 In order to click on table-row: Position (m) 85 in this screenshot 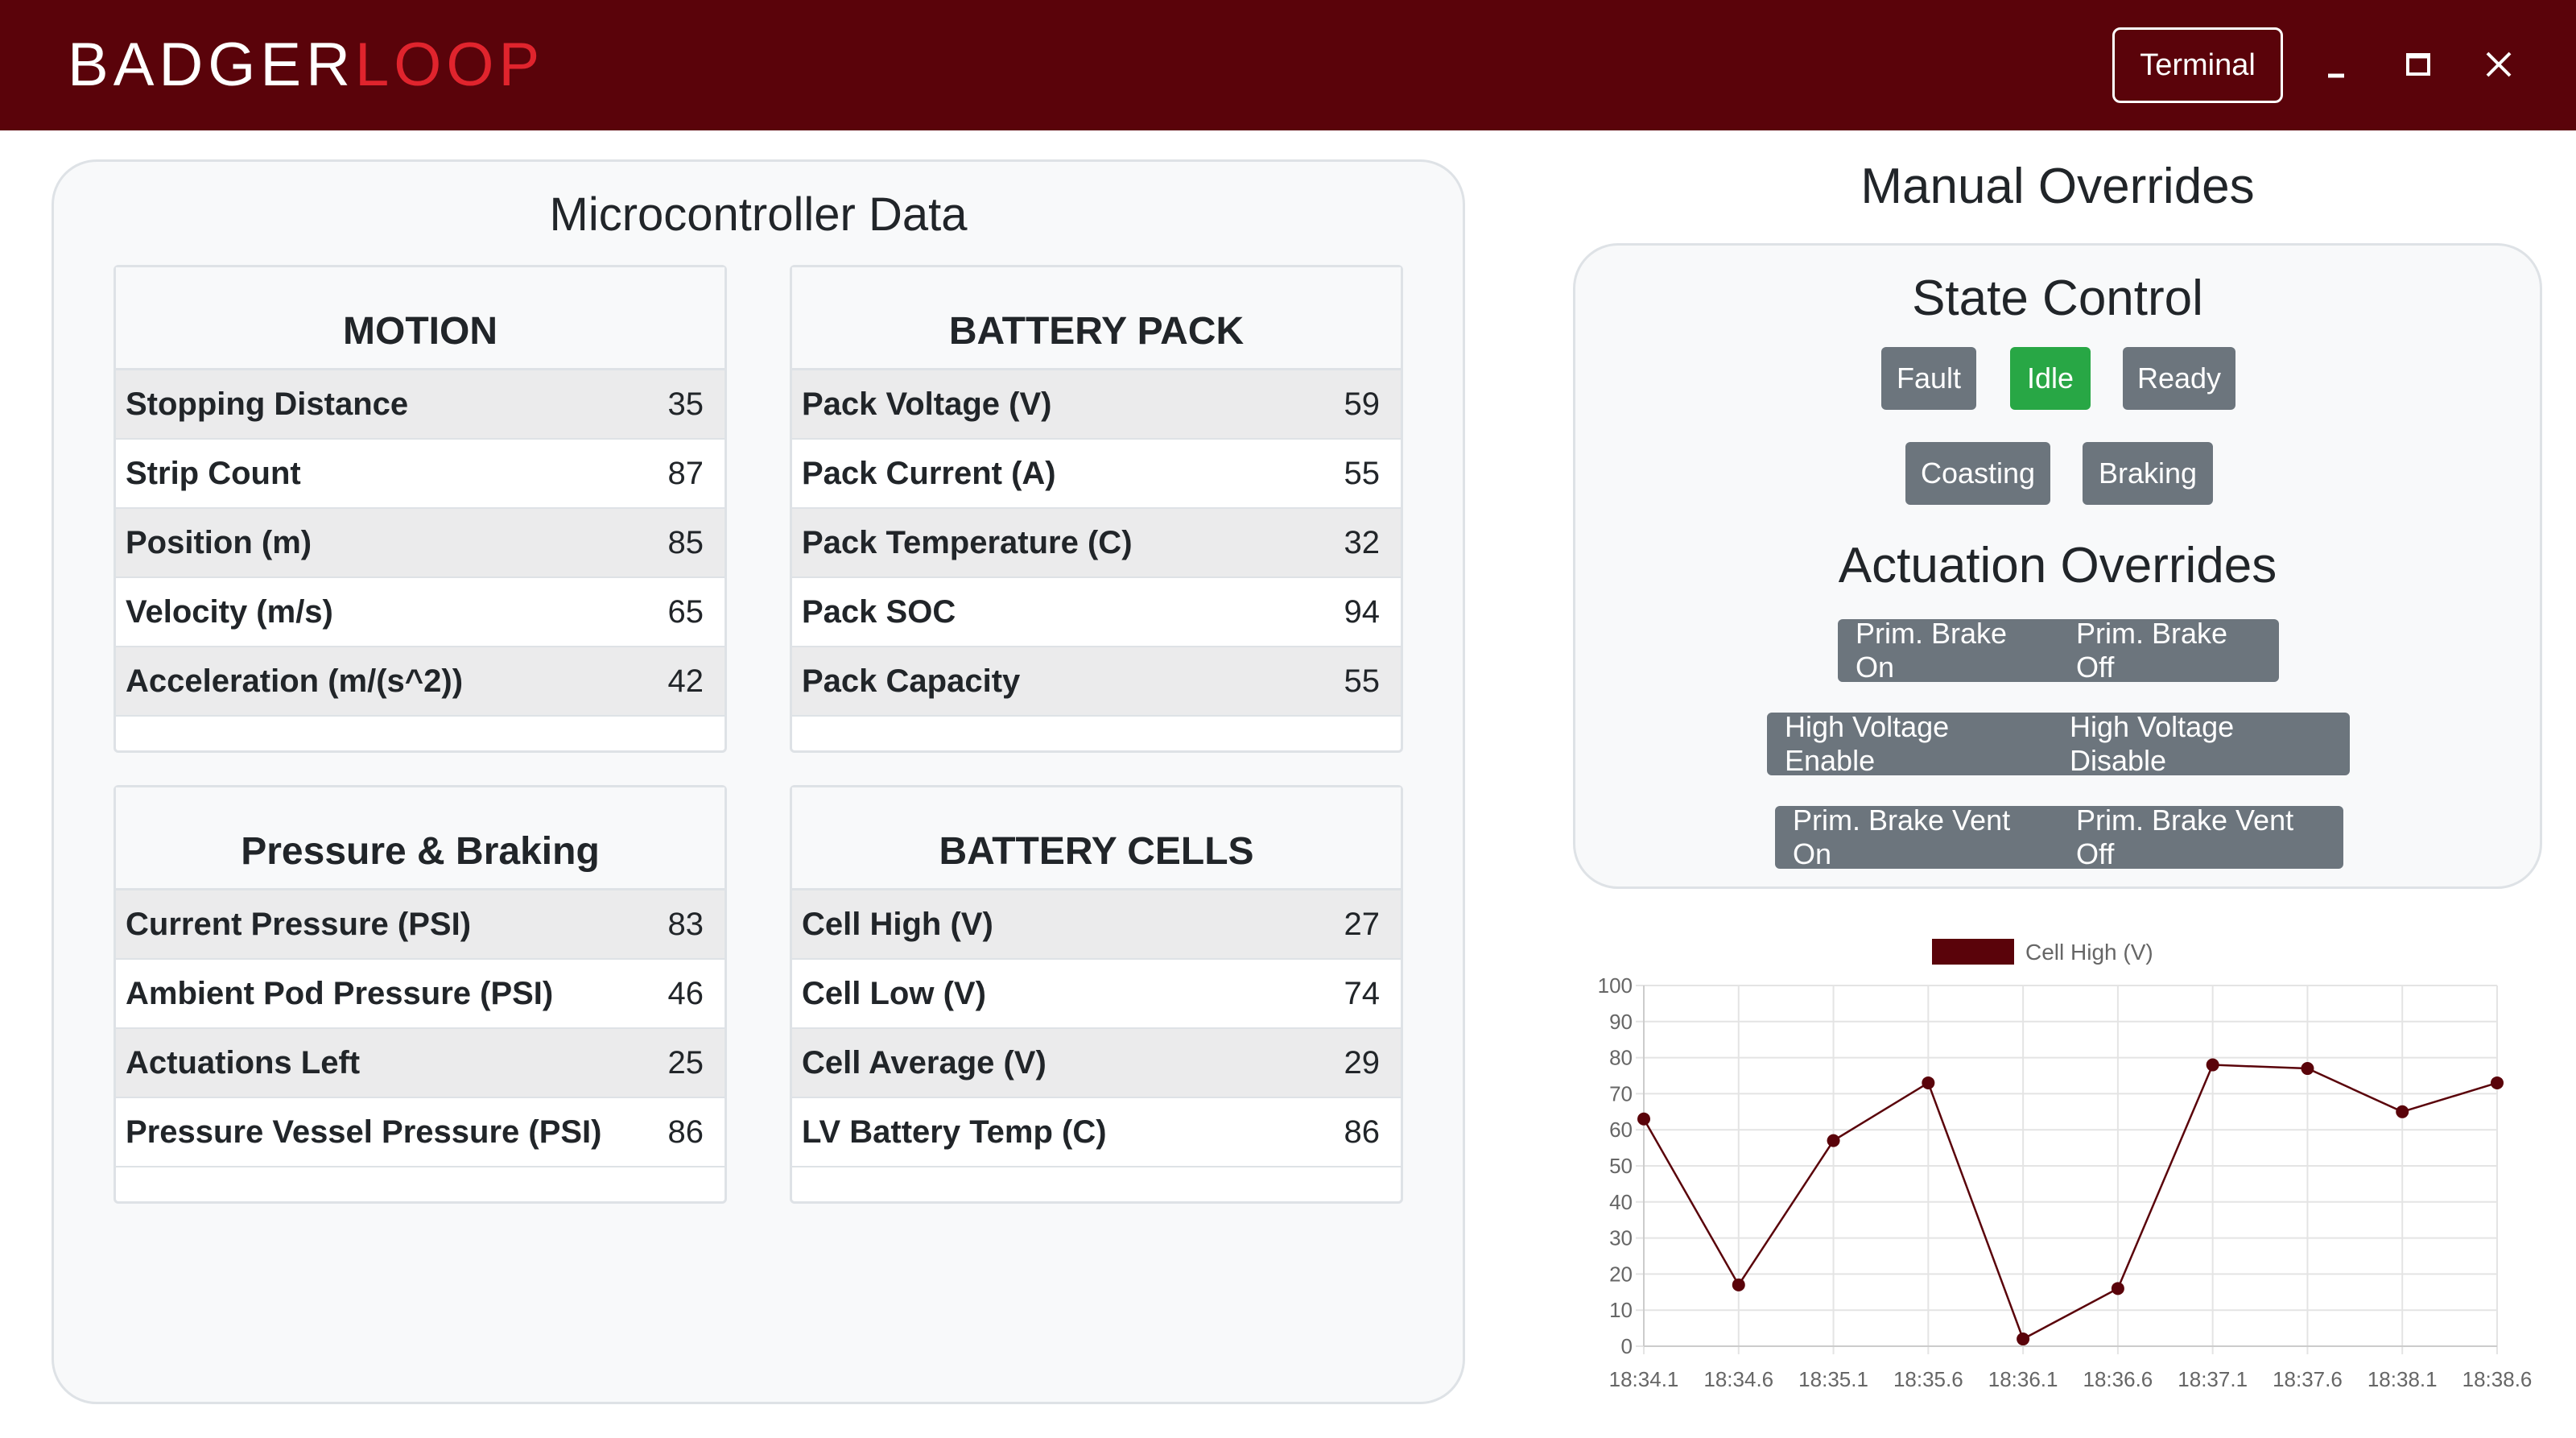, I will do `click(420, 543)`.